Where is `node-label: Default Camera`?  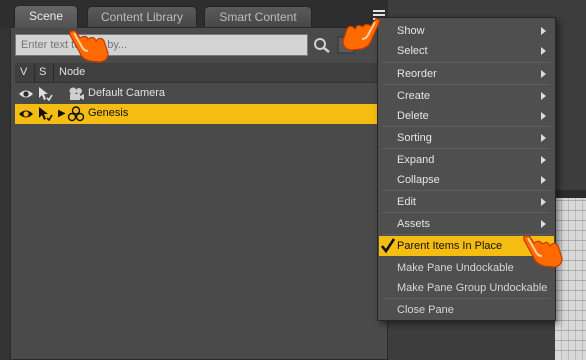
node-label: Default Camera is located at coordinates (127, 93).